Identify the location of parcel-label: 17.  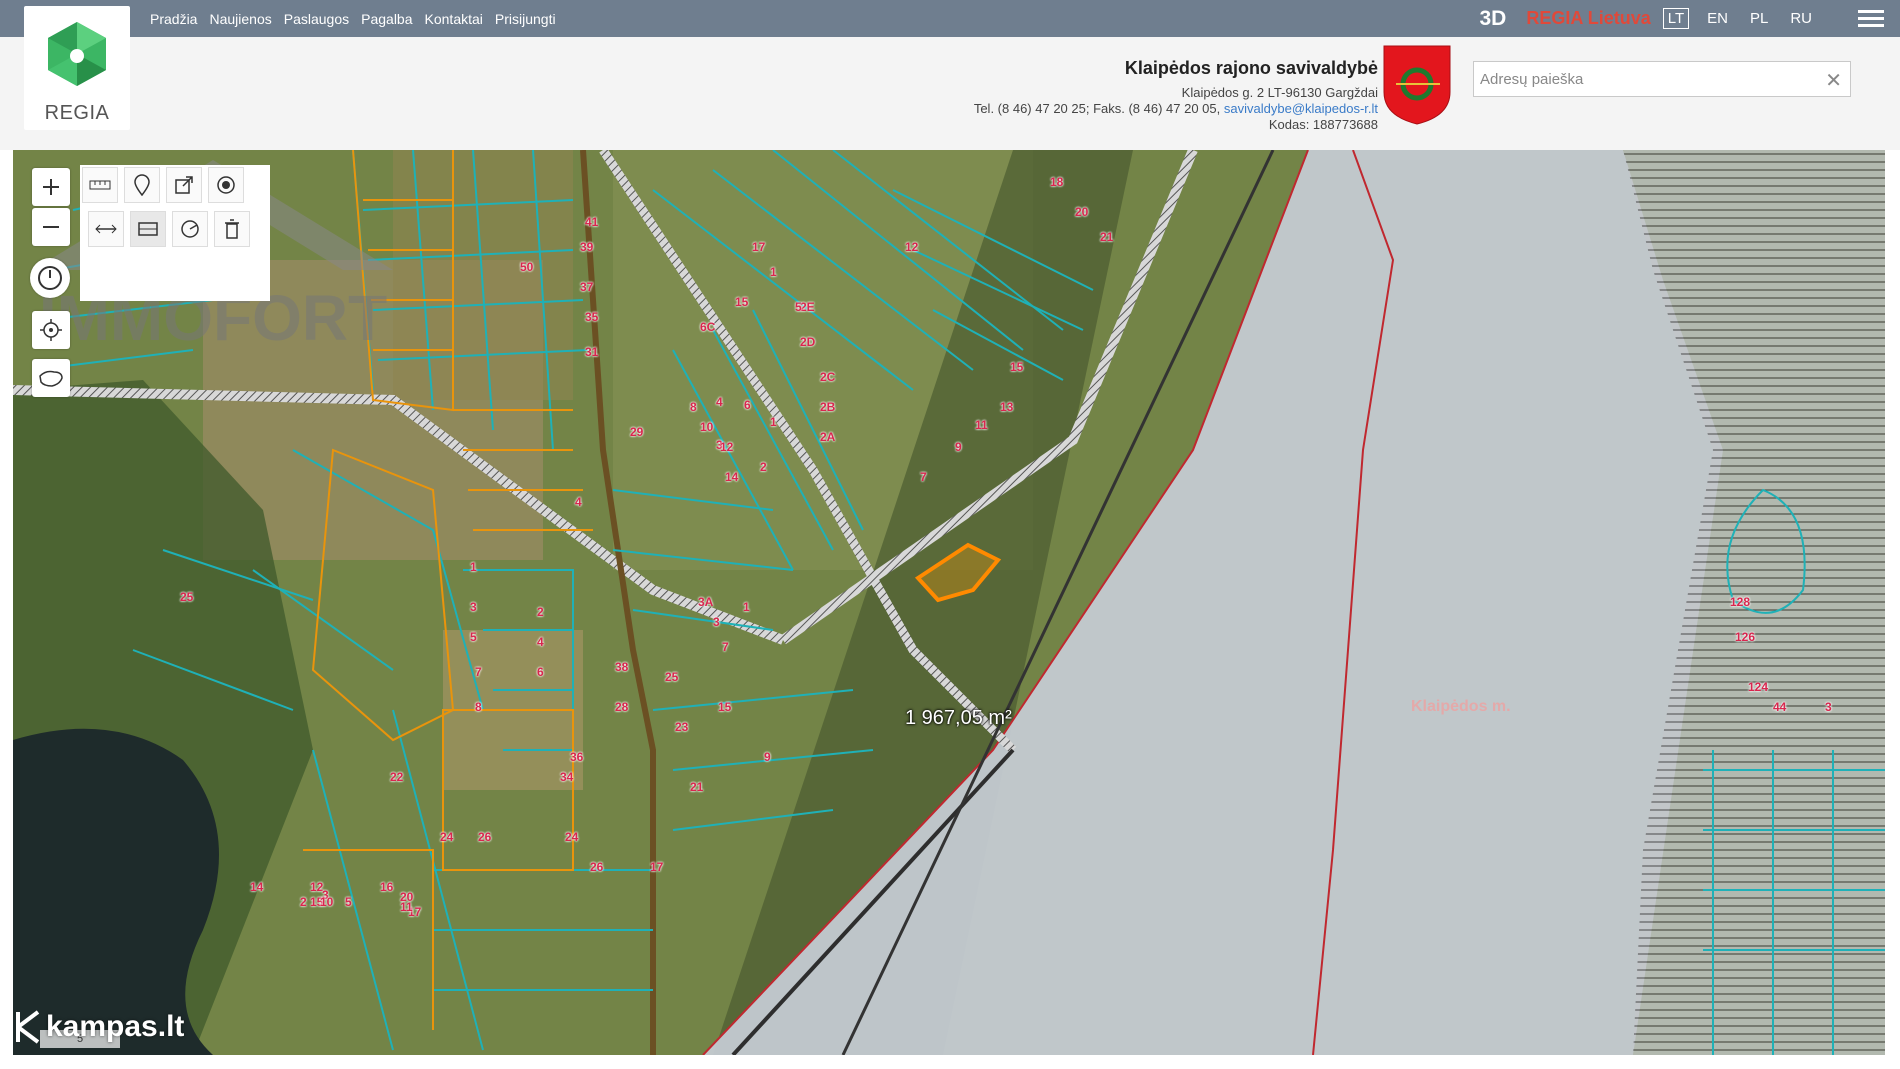
(759, 247).